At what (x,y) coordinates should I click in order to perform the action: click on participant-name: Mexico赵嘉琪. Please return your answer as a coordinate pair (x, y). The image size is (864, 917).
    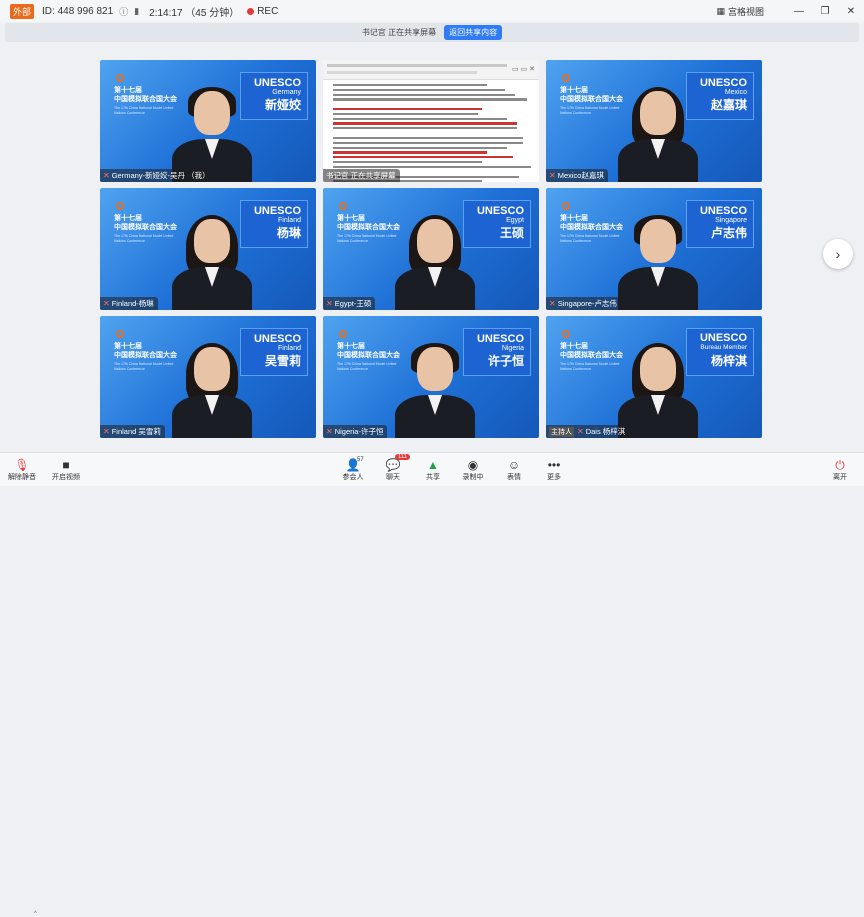
    Looking at the image, I should click on (581, 175).